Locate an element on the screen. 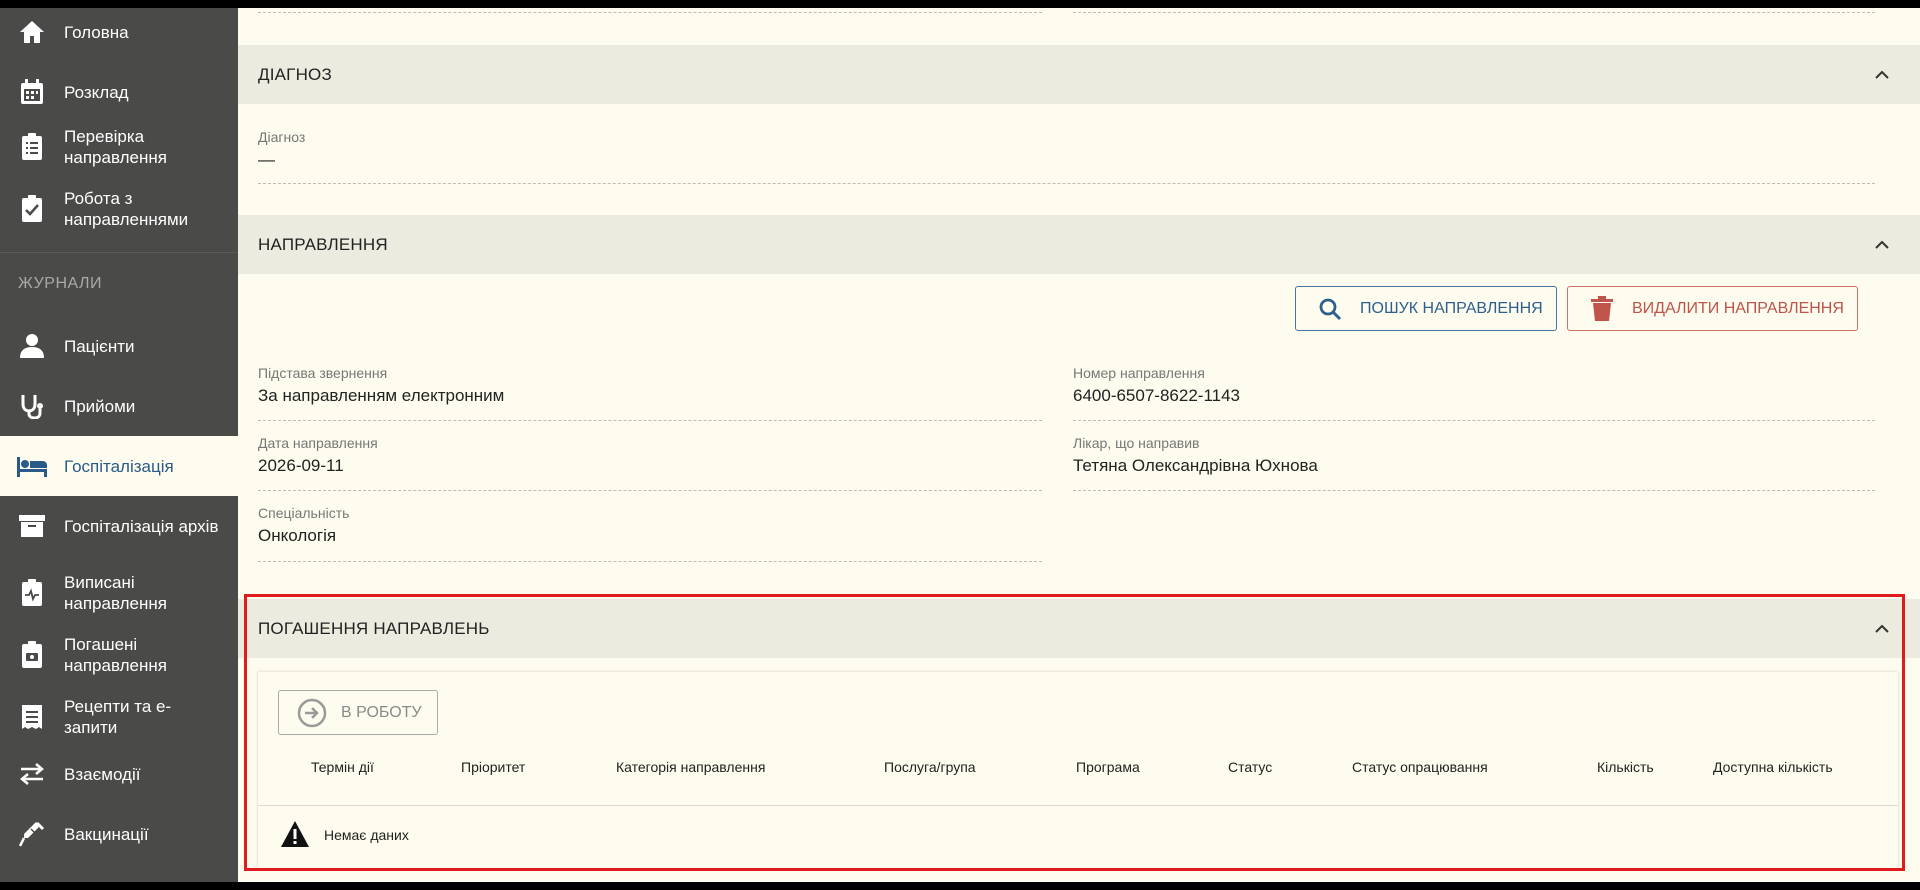  column-header: Програма is located at coordinates (1108, 767).